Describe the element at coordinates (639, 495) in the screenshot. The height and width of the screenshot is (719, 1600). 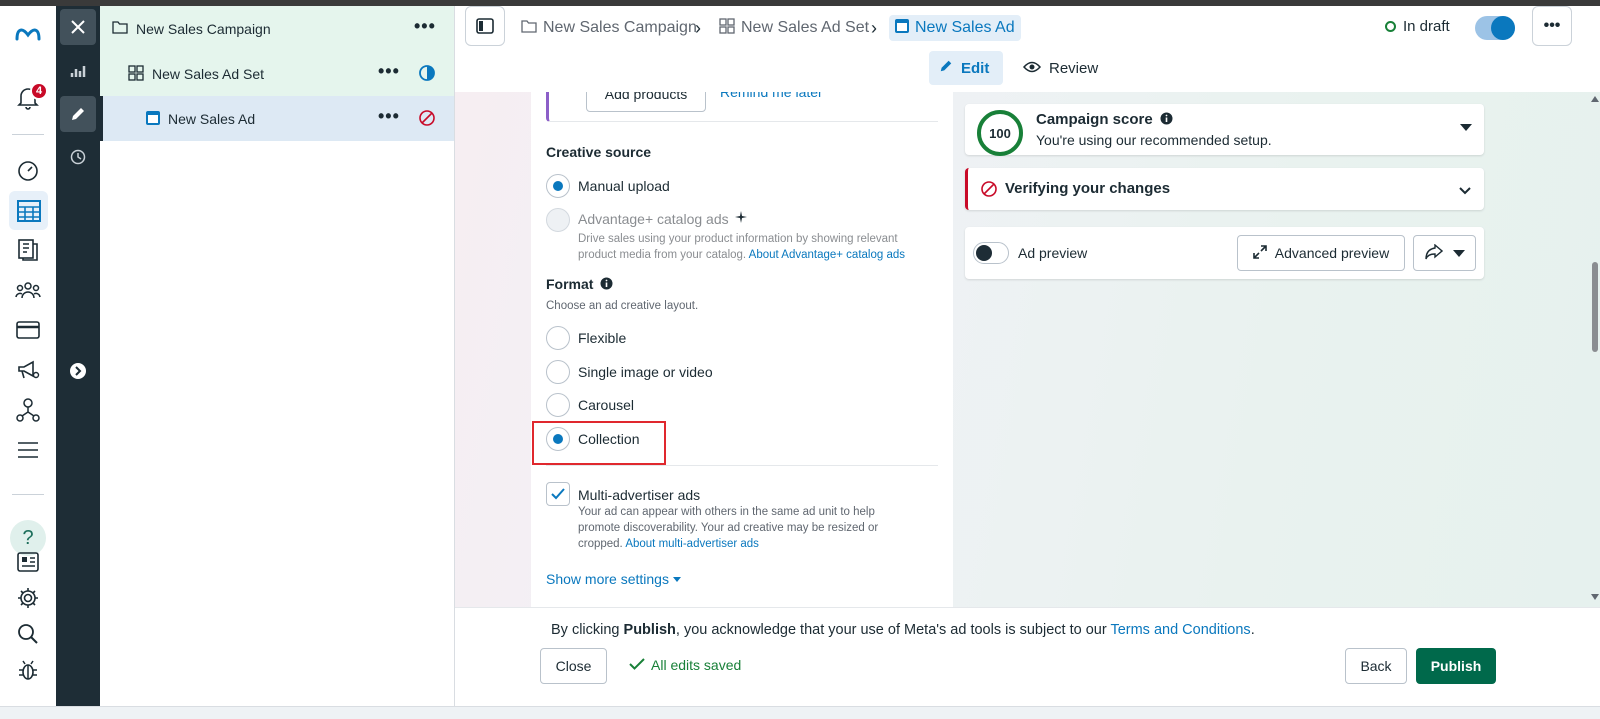
I see `multi-advertiser-label: Multi-advertiser ads` at that location.